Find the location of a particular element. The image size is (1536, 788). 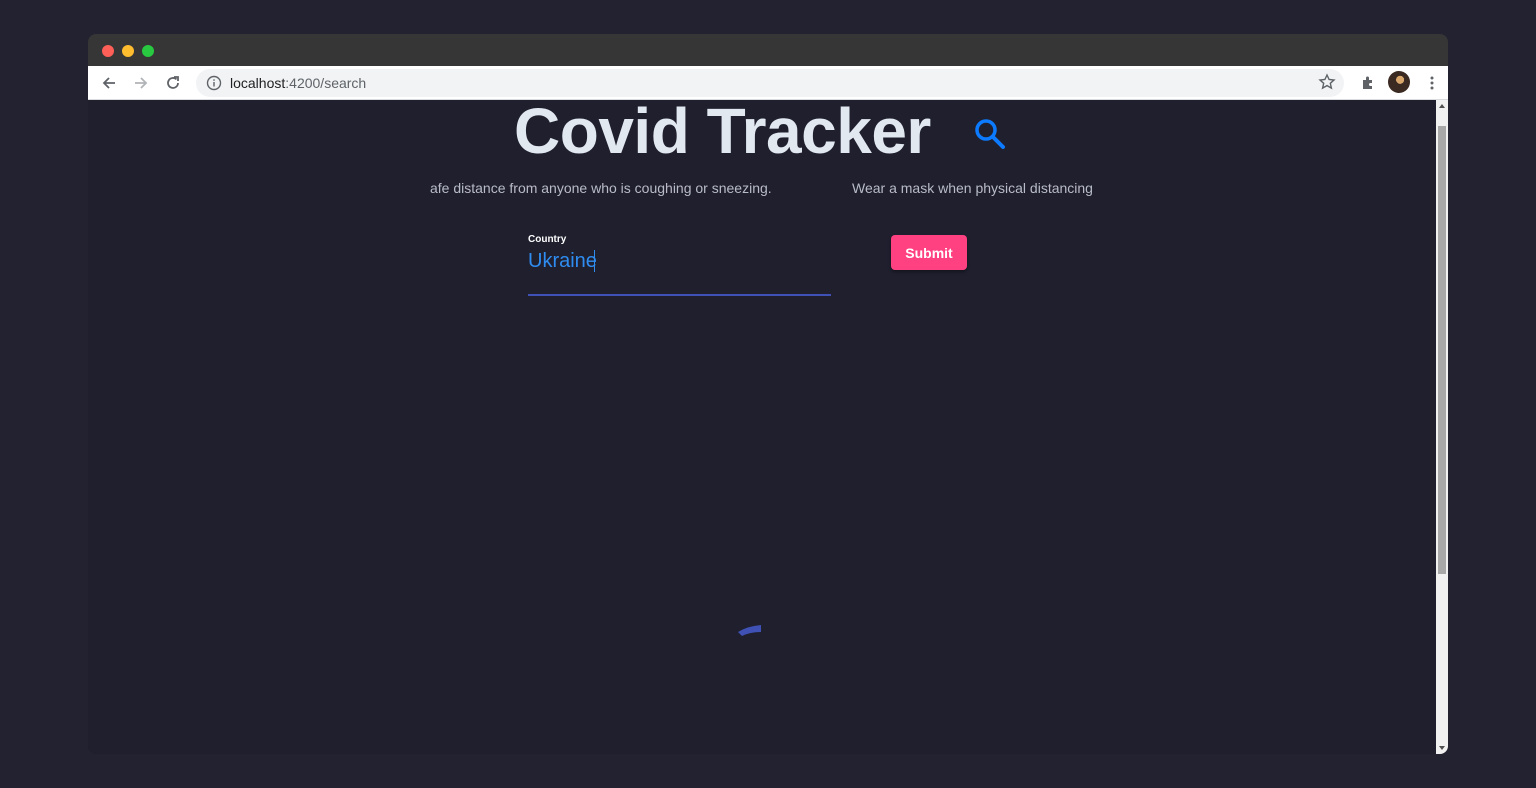

browser-toolbar: localhost:4200/search is located at coordinates (768, 83).